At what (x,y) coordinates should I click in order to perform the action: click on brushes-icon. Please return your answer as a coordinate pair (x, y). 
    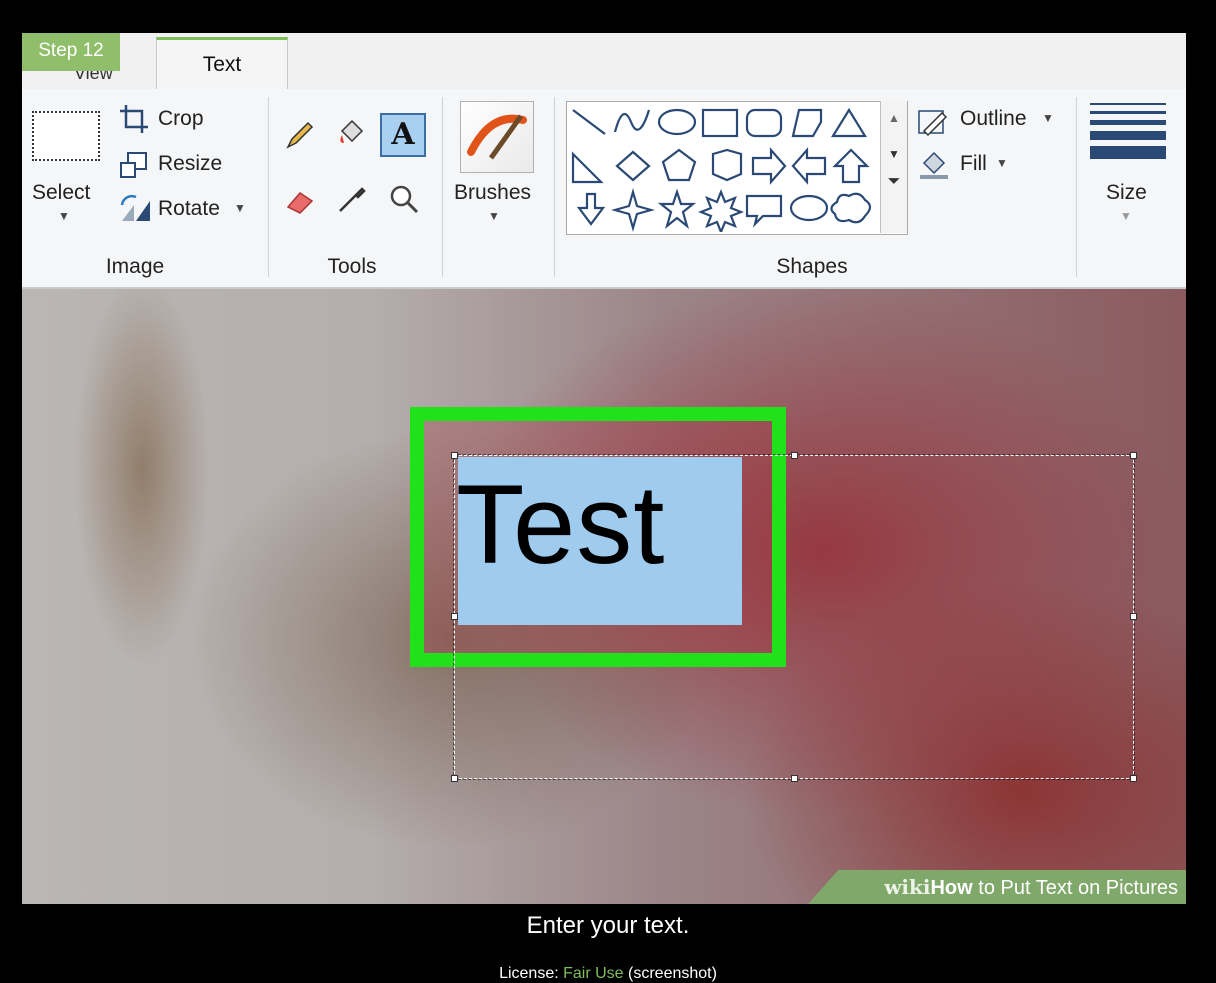
    Looking at the image, I should click on (497, 137).